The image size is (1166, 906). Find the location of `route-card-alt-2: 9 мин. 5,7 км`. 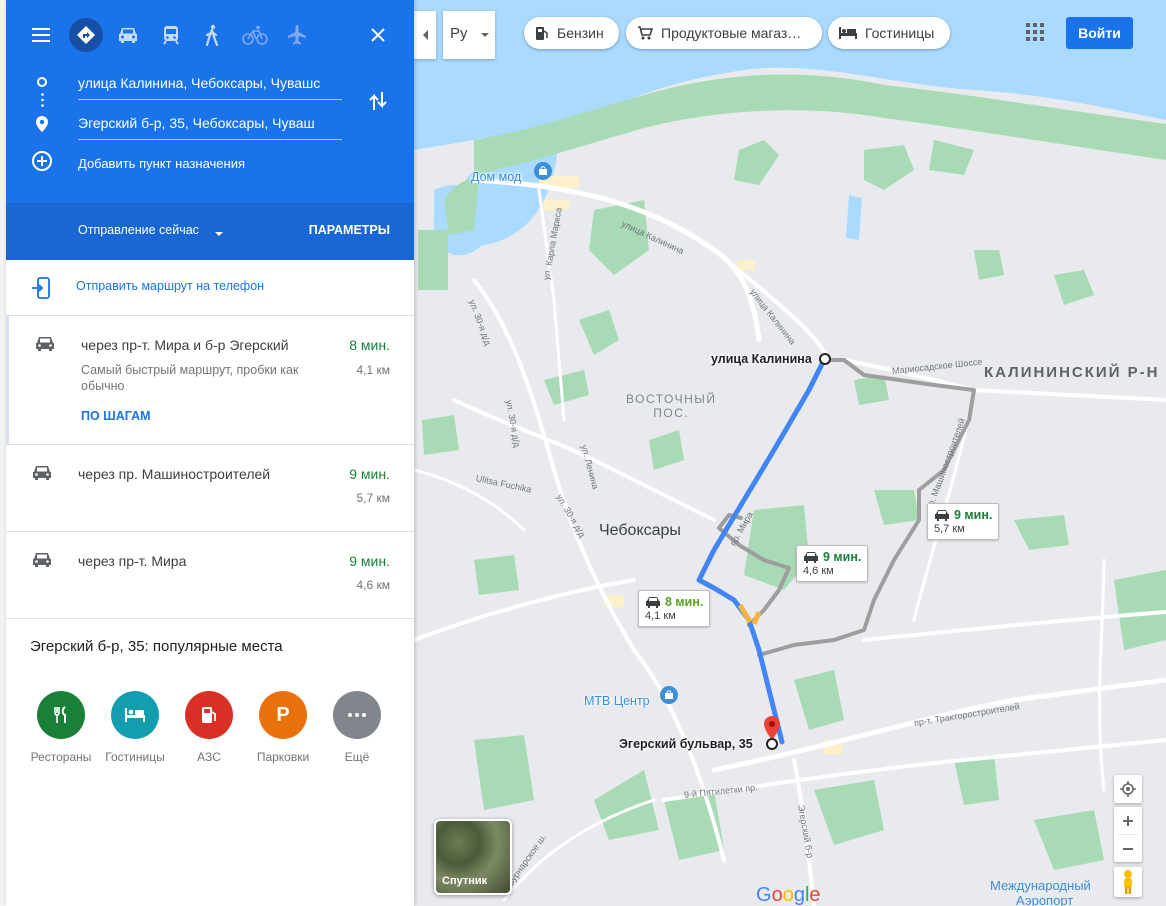

route-card-alt-2: 9 мин. 5,7 км is located at coordinates (963, 521).